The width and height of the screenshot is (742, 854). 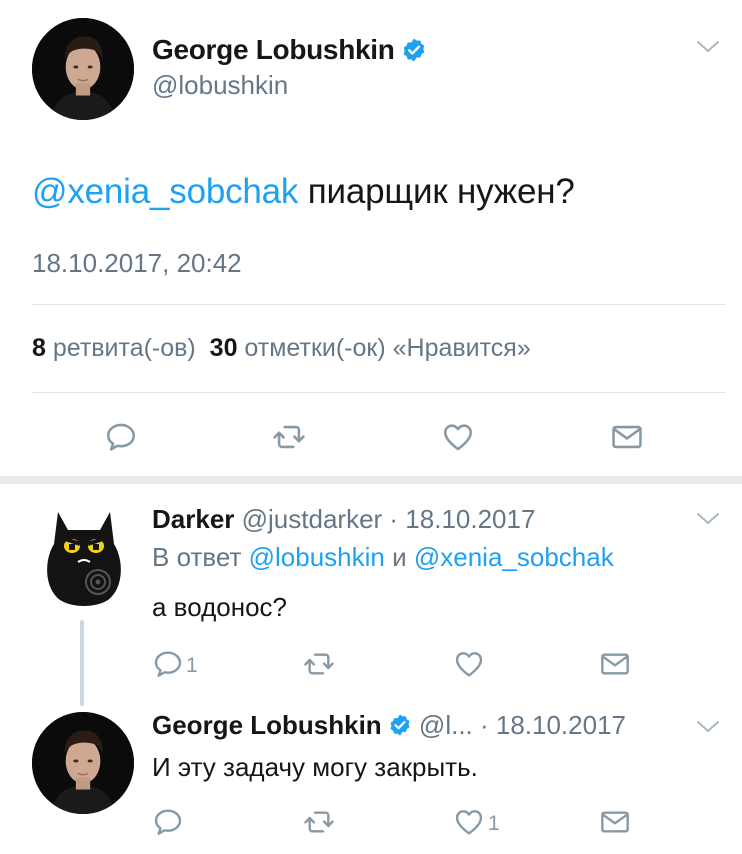 I want to click on tweet-text: И эту задачу могу закрыть., so click(x=315, y=767).